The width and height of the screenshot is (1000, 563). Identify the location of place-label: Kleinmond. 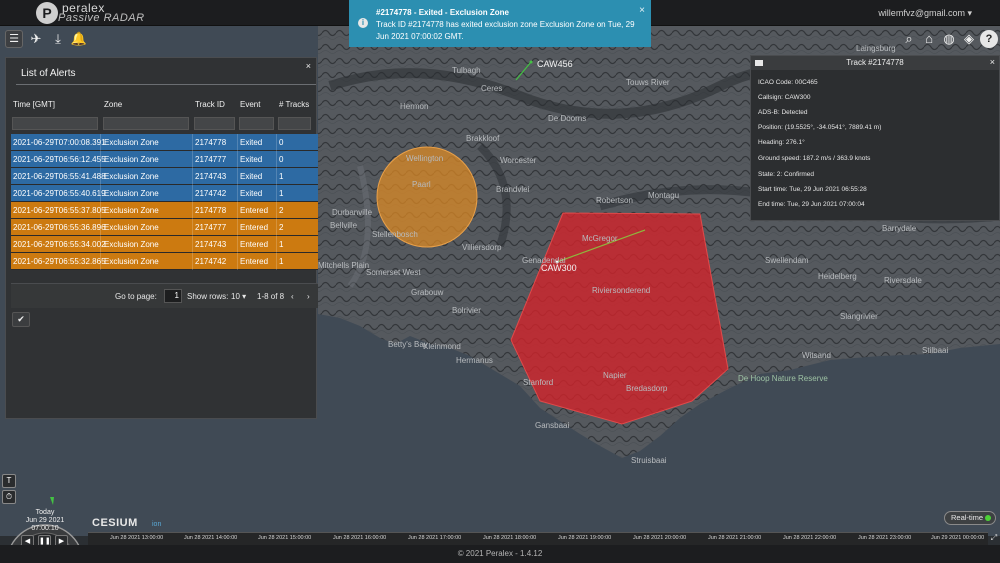
(442, 346).